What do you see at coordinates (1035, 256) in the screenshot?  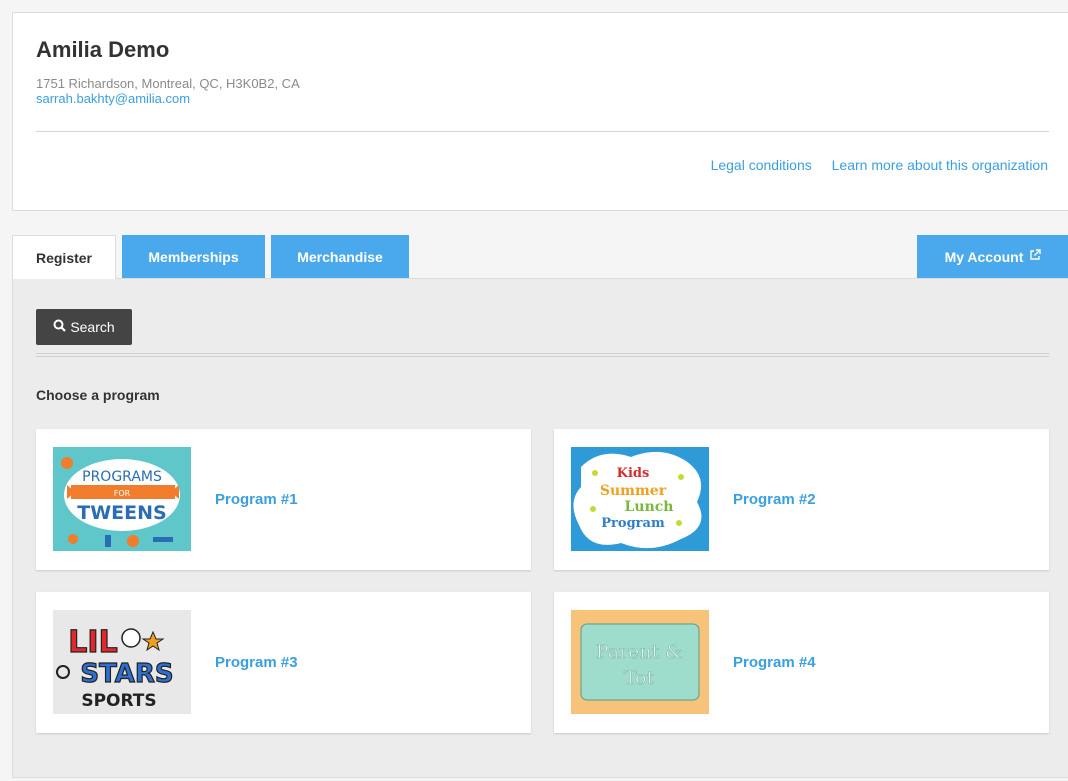 I see `external-link-icon` at bounding box center [1035, 256].